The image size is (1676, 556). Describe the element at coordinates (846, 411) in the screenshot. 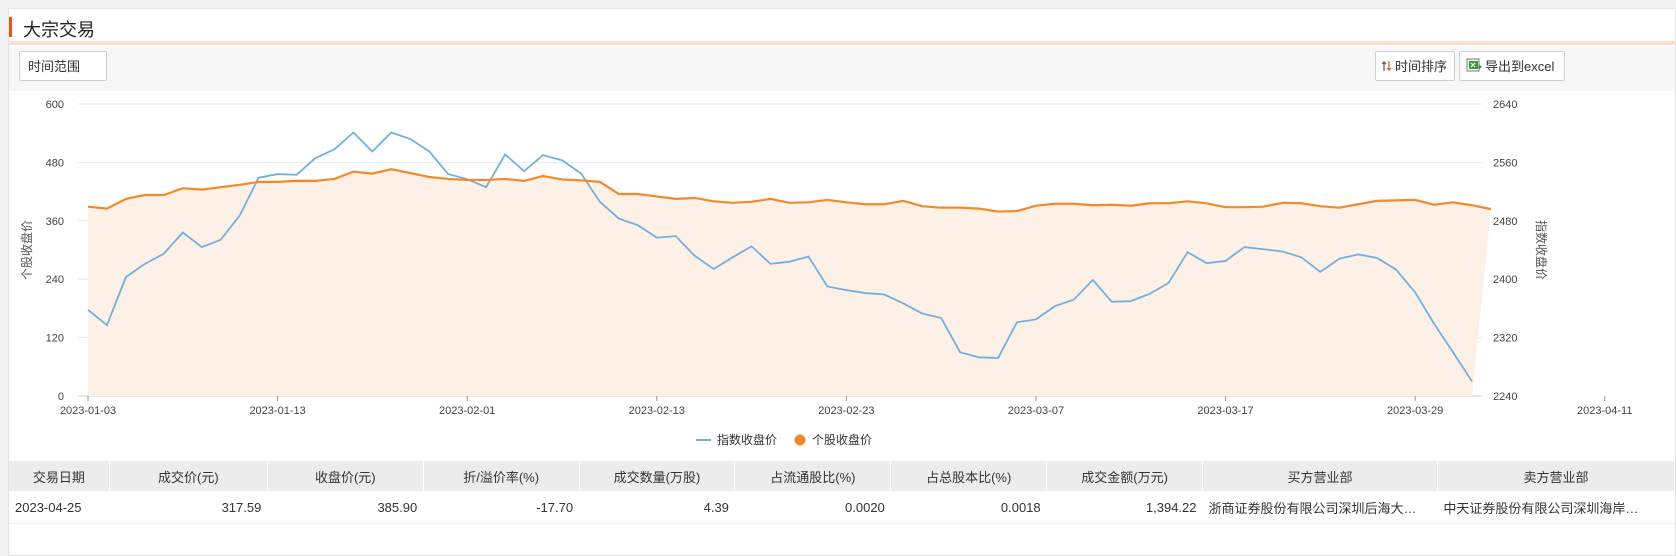

I see `x-tick-label: 2023-02-23` at that location.